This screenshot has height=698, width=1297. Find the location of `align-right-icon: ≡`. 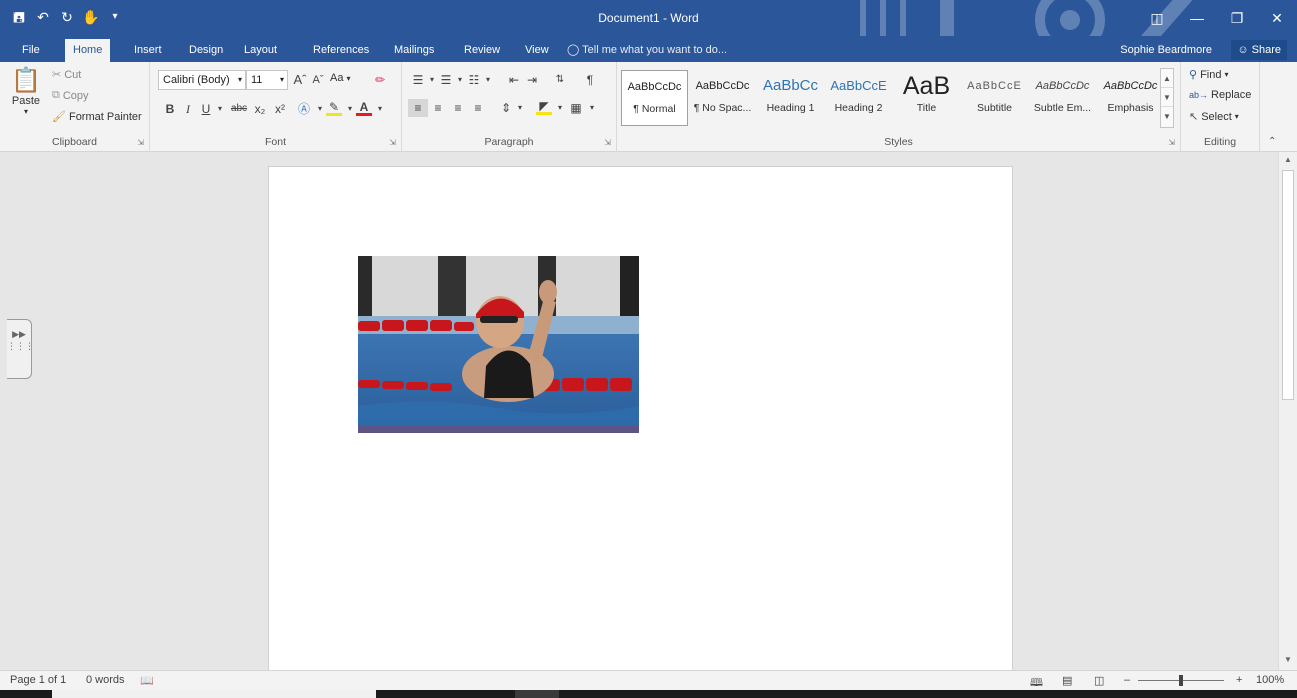

align-right-icon: ≡ is located at coordinates (458, 108).